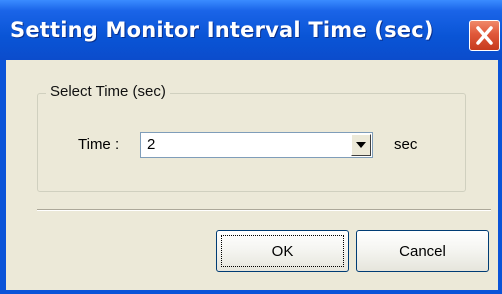 The image size is (502, 294). What do you see at coordinates (108, 91) in the screenshot?
I see `groupbox-label: Select Time (sec)` at bounding box center [108, 91].